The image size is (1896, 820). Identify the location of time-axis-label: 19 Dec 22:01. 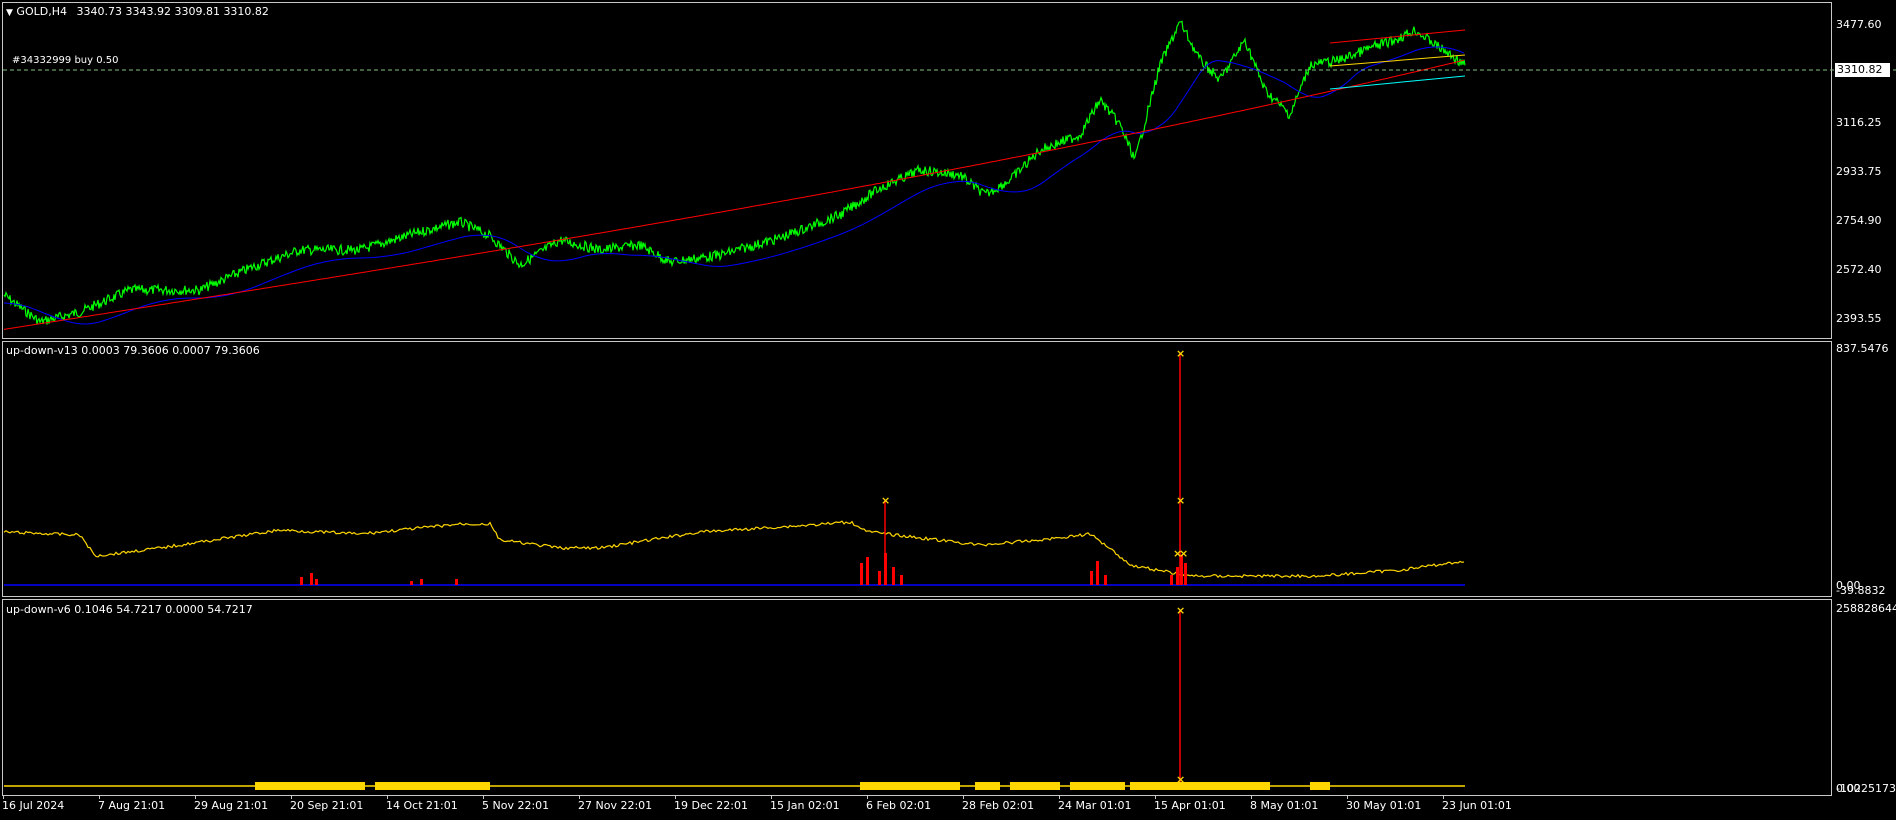
(711, 805).